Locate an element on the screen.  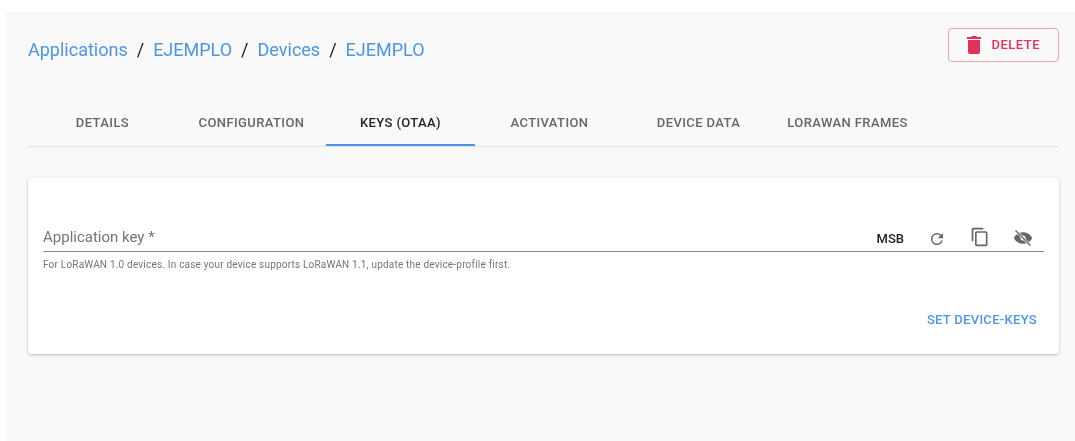
delete-button: DELETE is located at coordinates (1003, 45).